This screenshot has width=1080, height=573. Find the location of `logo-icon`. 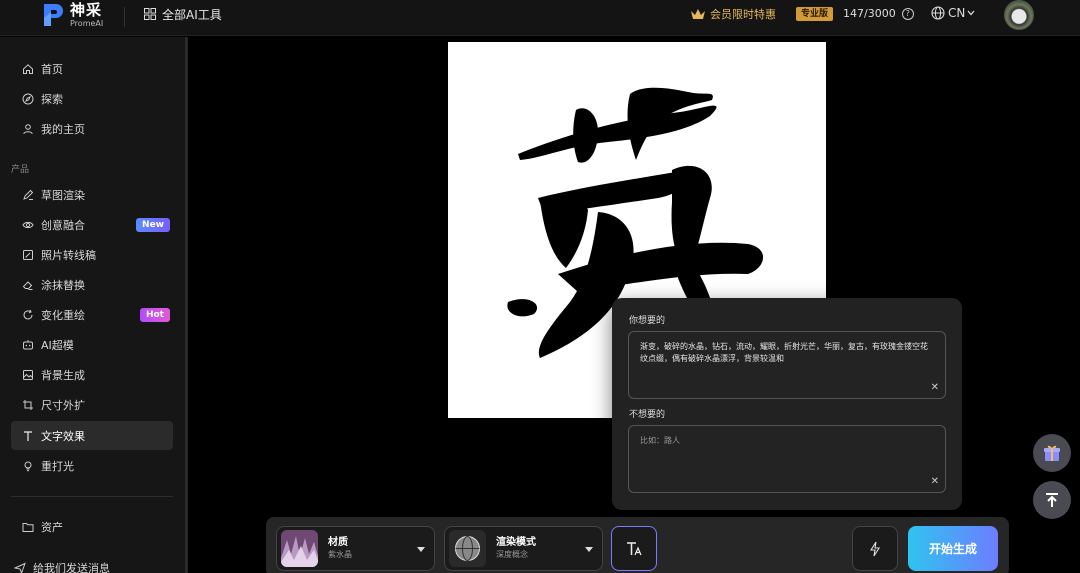

logo-icon is located at coordinates (53, 15).